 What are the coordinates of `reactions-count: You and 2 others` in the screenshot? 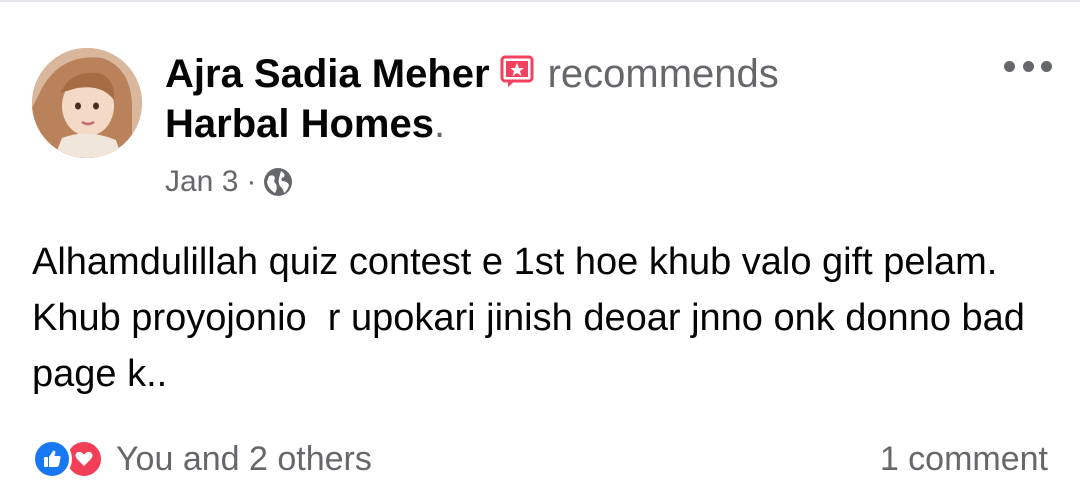 It's located at (244, 458).